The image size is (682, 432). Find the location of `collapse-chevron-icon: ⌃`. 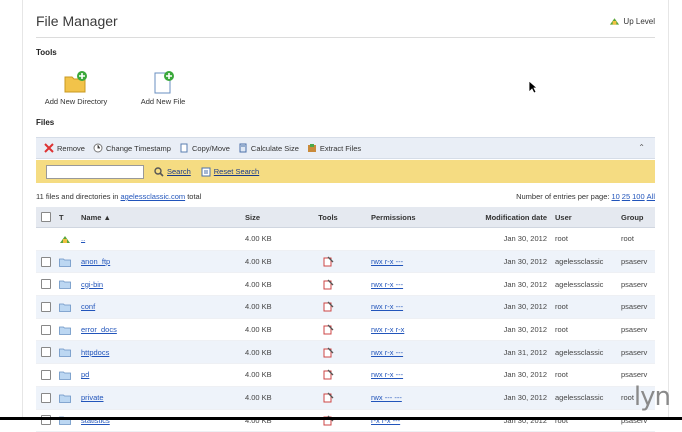

collapse-chevron-icon: ⌃ is located at coordinates (641, 147).